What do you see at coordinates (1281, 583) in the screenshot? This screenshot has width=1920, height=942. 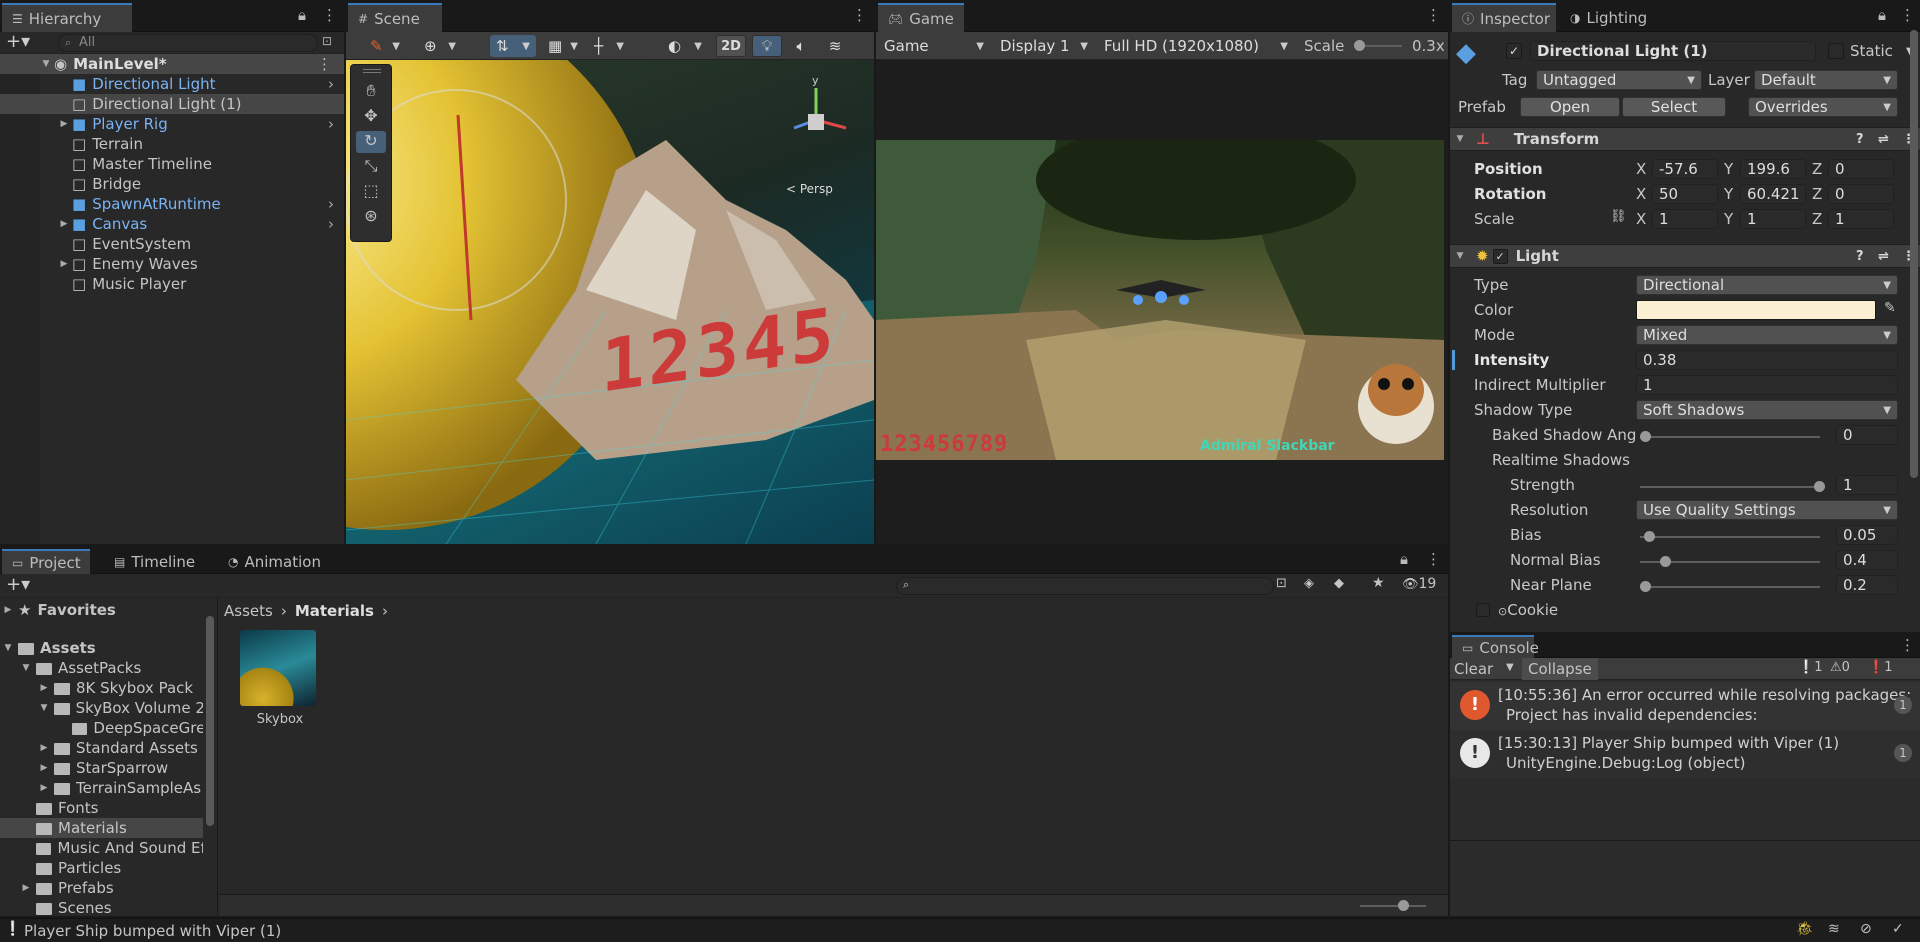 I see `search-by-type-icon: ⊡` at bounding box center [1281, 583].